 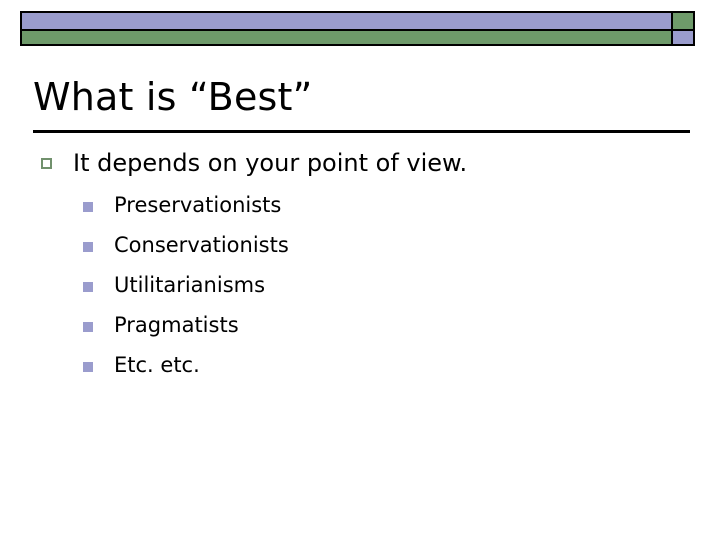 What do you see at coordinates (682, 37) in the screenshot?
I see `corner-accent-block-purple` at bounding box center [682, 37].